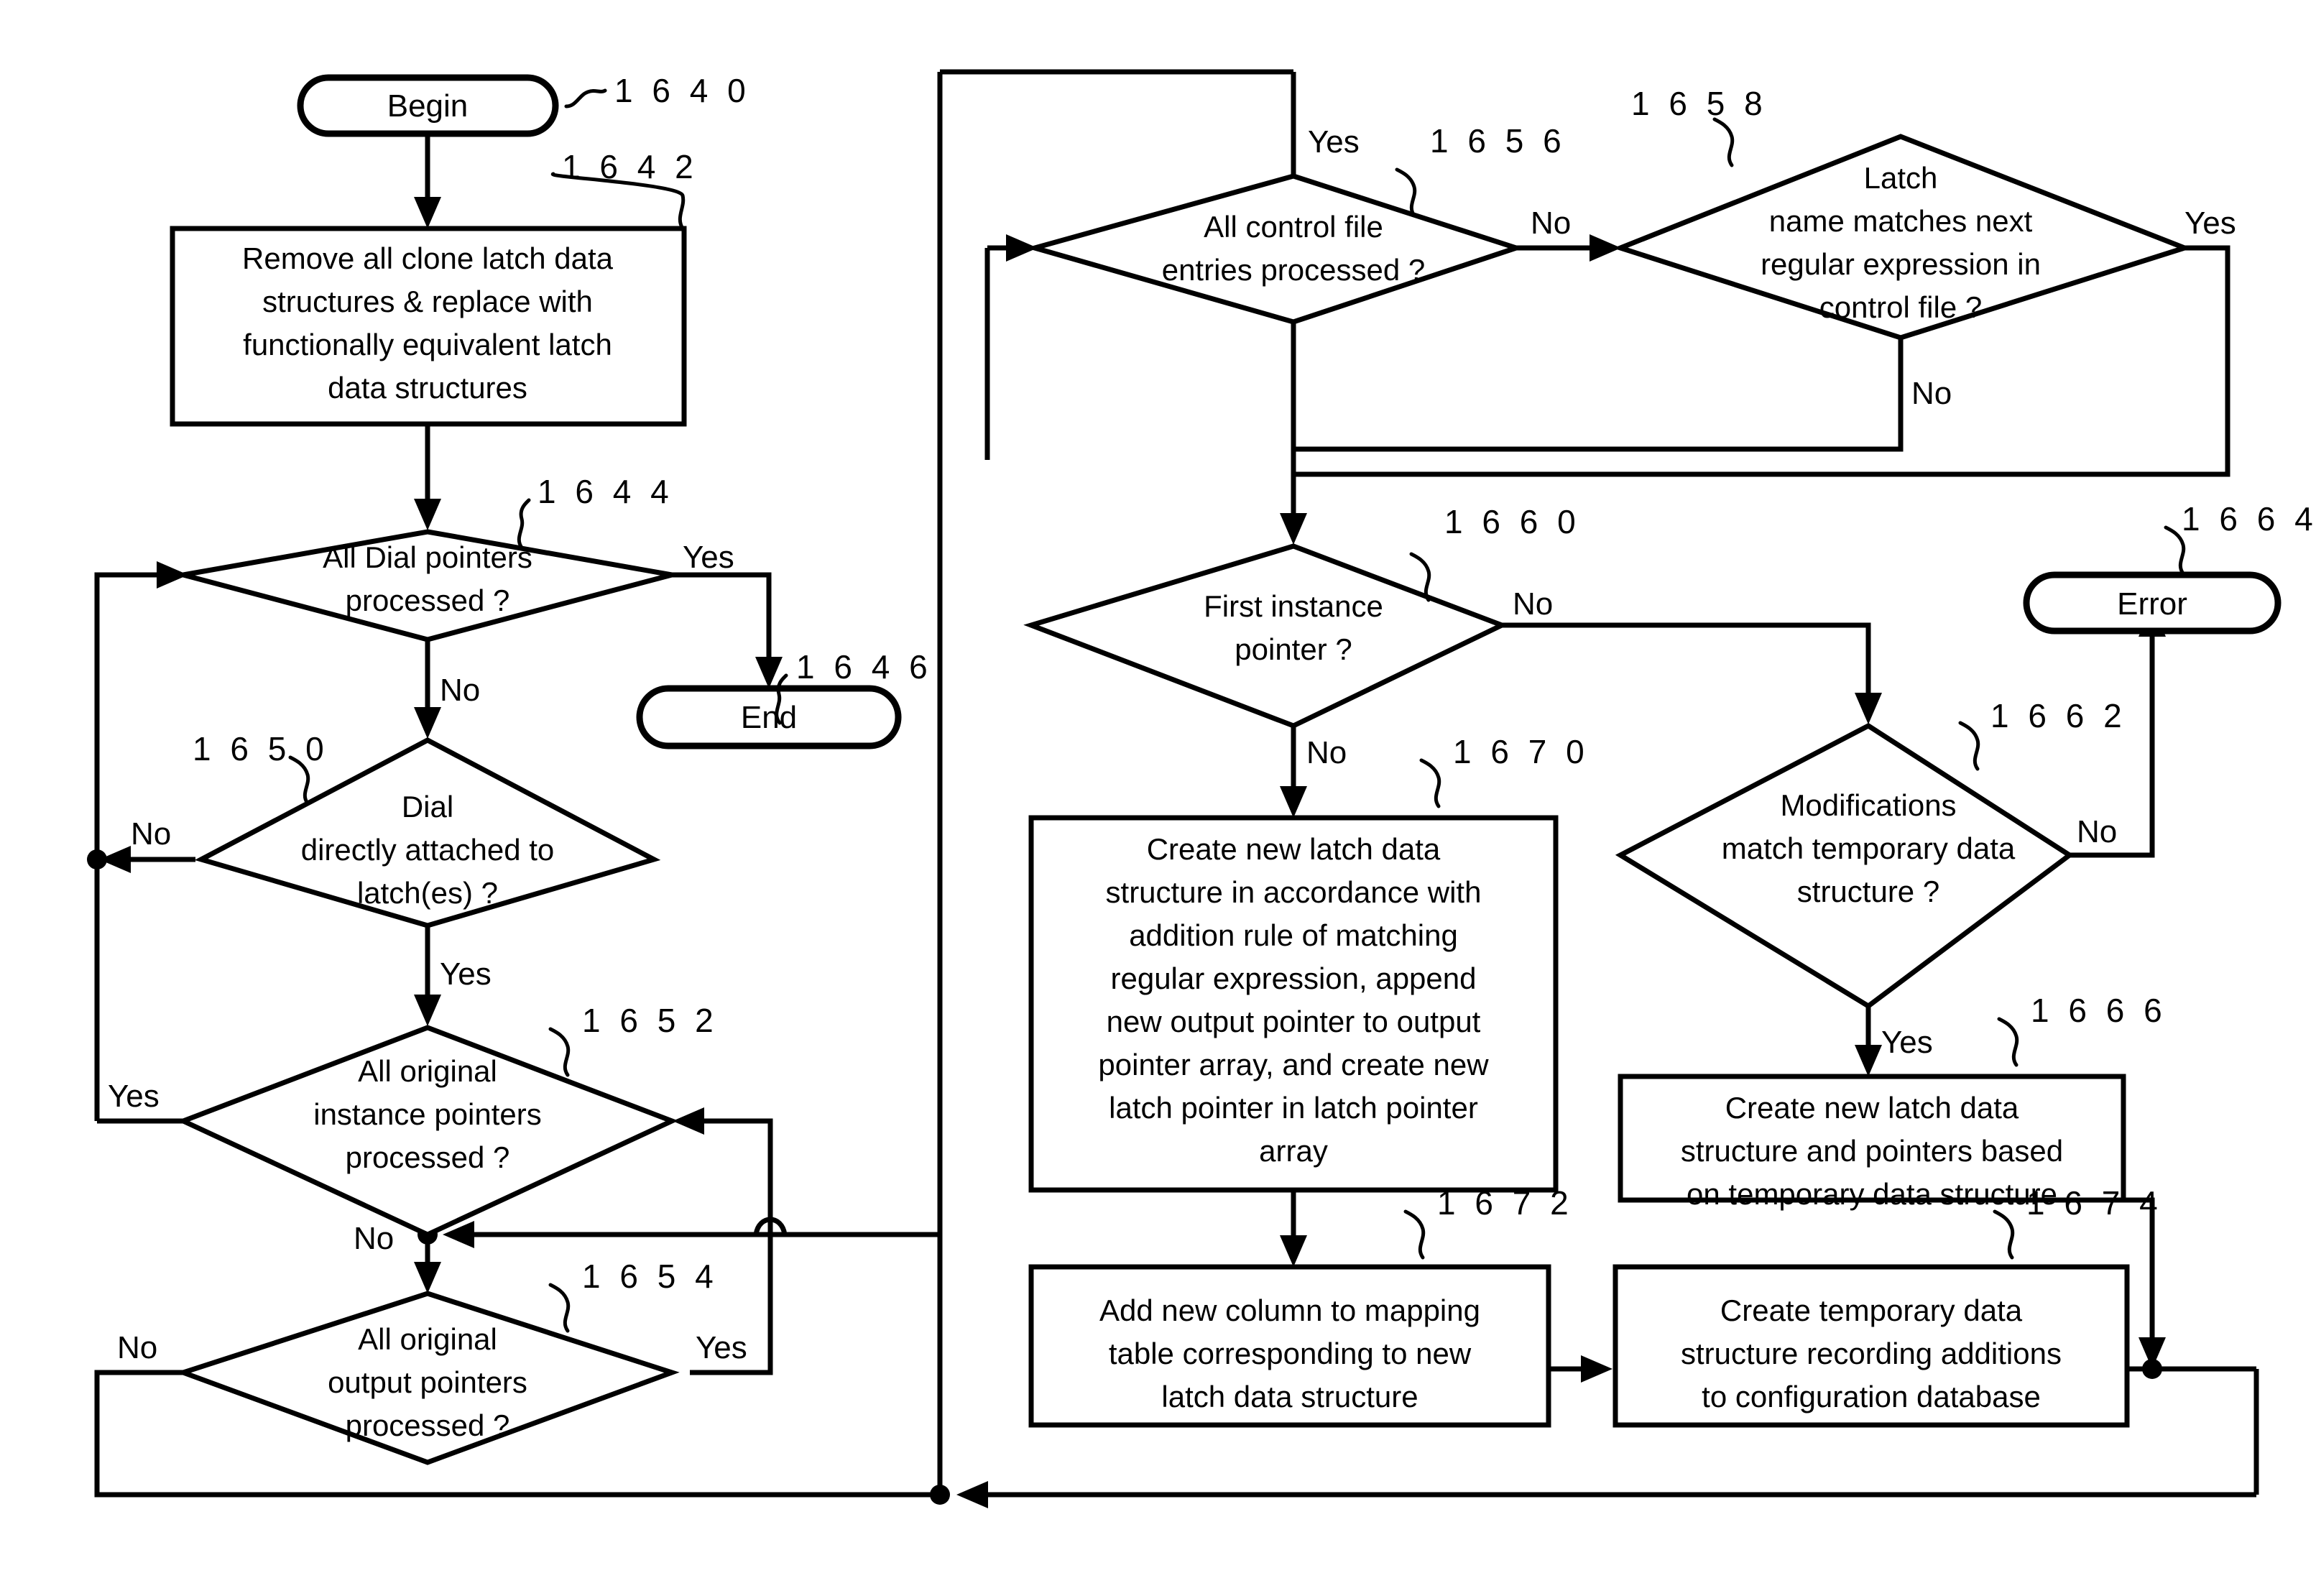  I want to click on node-all-instance-pointers-line-0: All original, so click(427, 1071).